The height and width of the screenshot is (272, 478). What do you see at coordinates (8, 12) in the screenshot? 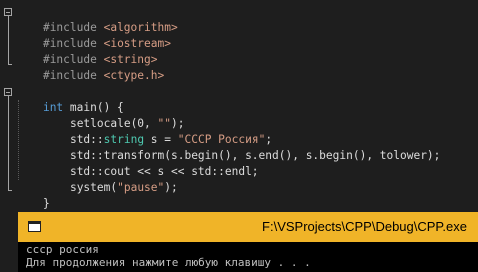
I see `collapse-includes-icon` at bounding box center [8, 12].